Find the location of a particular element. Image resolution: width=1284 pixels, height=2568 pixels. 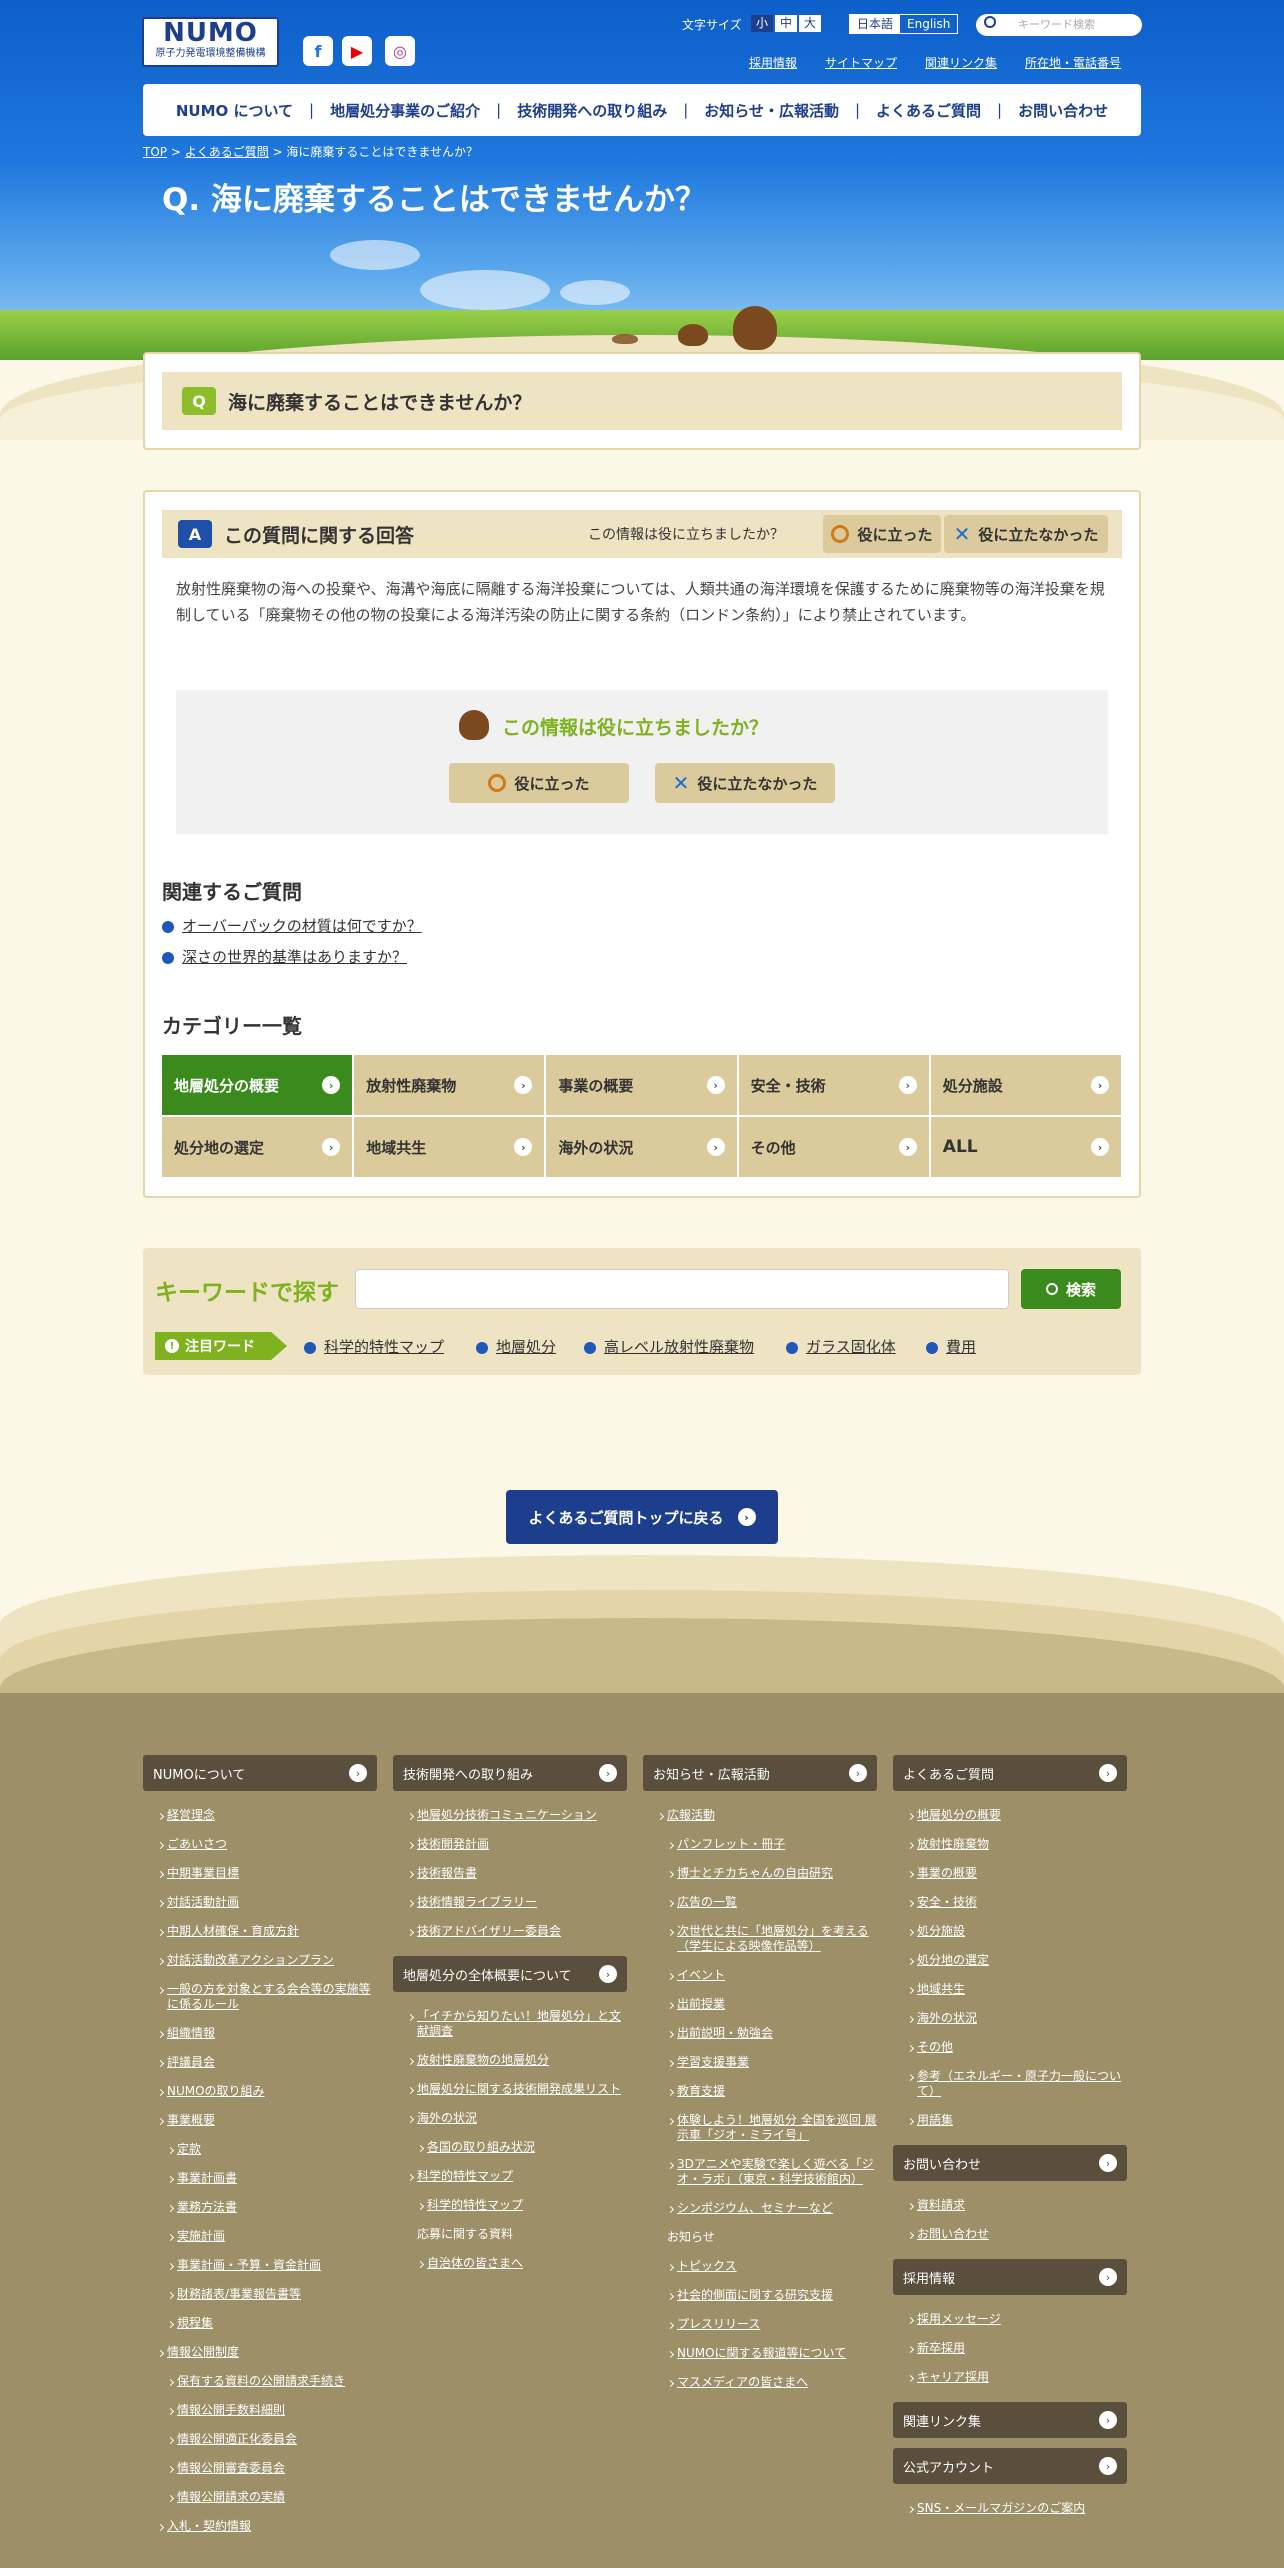

related-links-link: 関連リンク集 is located at coordinates (961, 62).